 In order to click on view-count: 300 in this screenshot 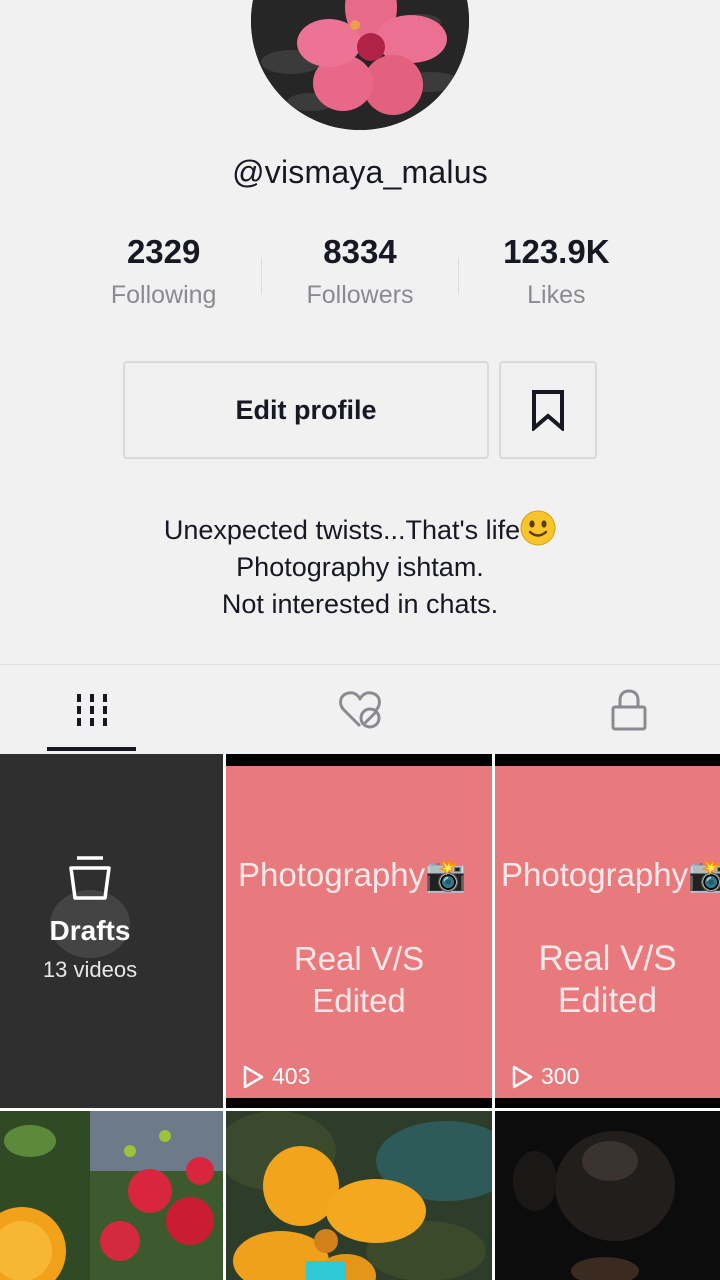, I will do `click(545, 1076)`.